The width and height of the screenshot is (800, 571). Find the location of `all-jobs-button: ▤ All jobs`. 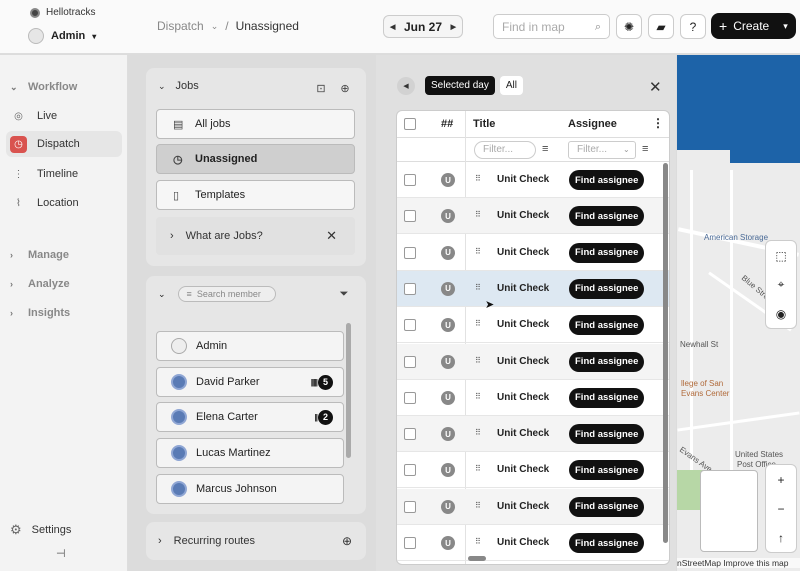

all-jobs-button: ▤ All jobs is located at coordinates (255, 124).